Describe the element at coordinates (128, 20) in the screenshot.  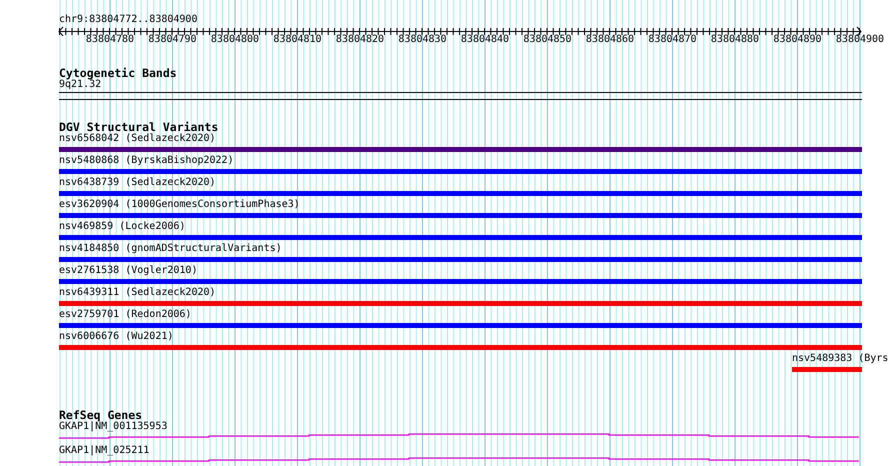
I see `chromosome-position: chr9:83804772..83804900` at that location.